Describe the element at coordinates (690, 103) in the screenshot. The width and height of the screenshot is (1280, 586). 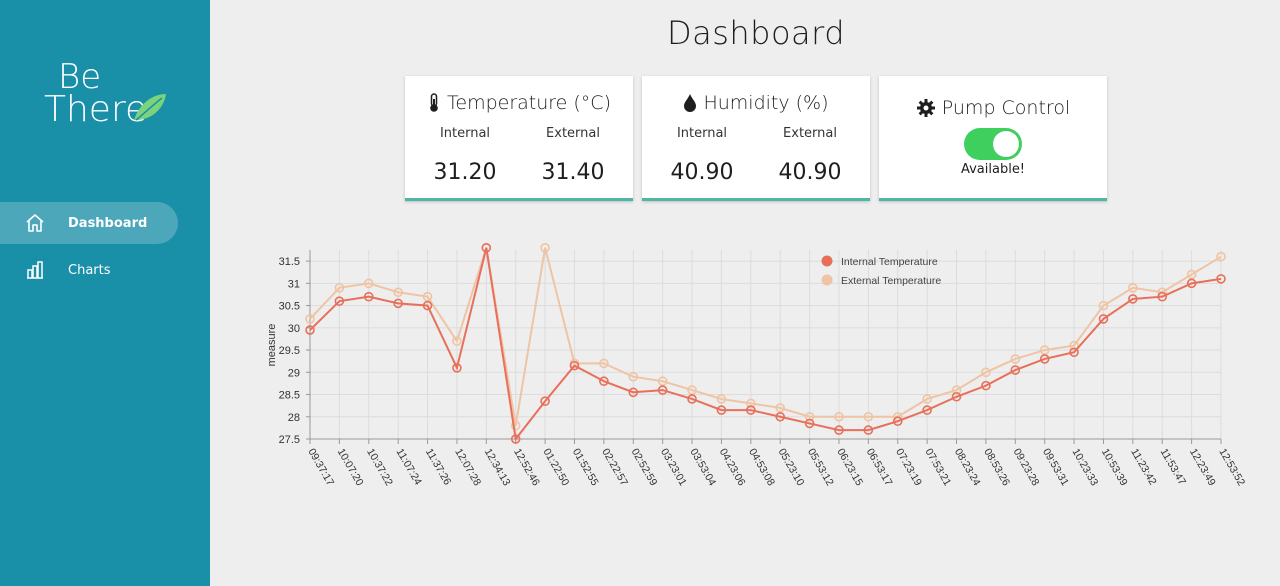
I see `droplet-icon` at that location.